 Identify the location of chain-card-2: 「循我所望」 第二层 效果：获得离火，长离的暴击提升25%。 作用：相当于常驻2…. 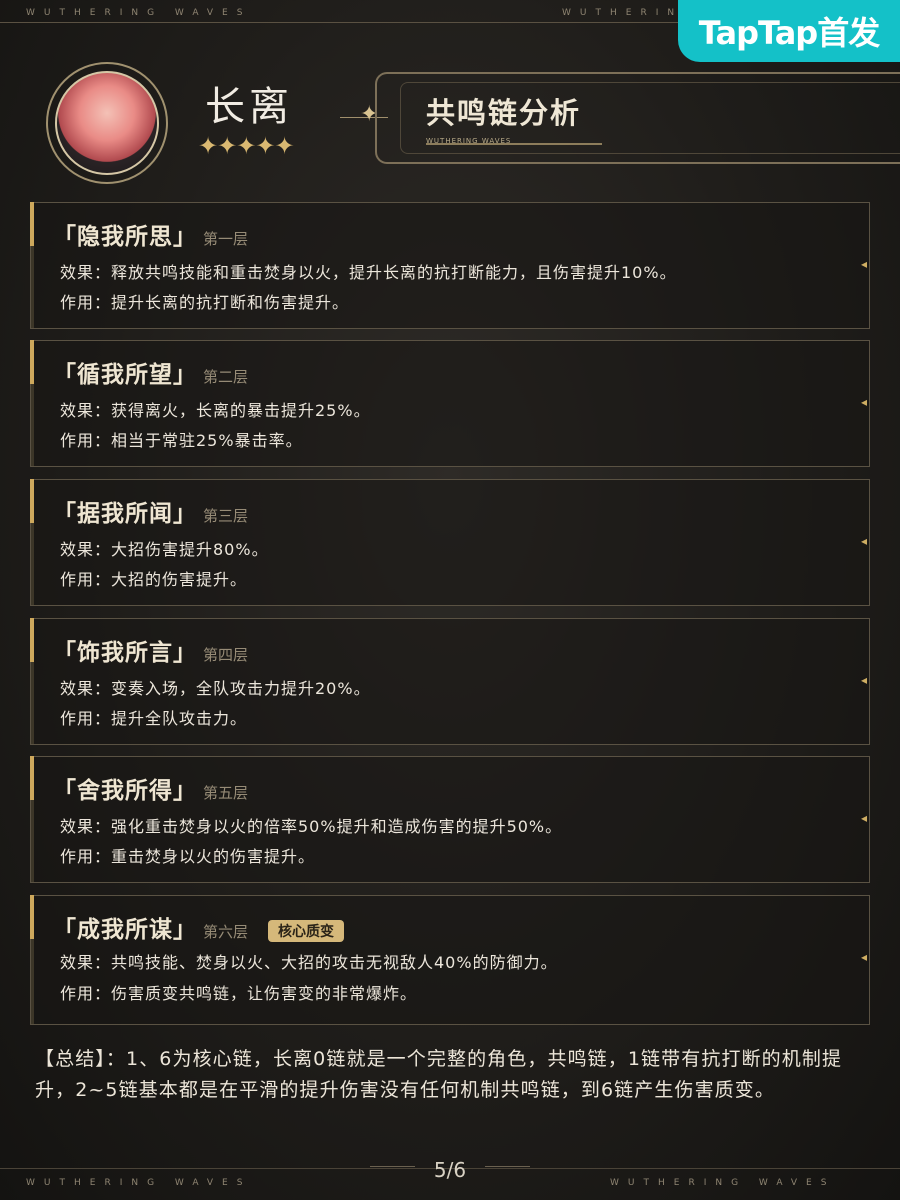
(450, 403).